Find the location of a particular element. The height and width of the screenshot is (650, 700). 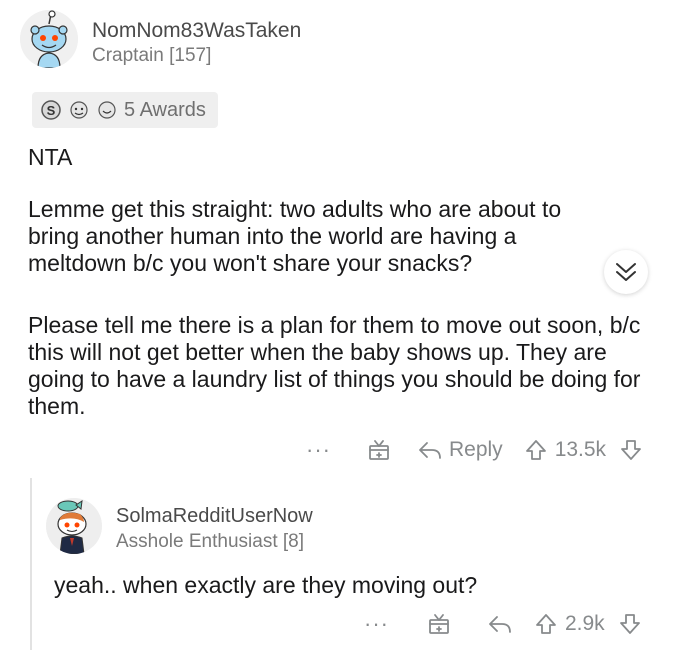

reply-score: 2.9k is located at coordinates (584, 623).